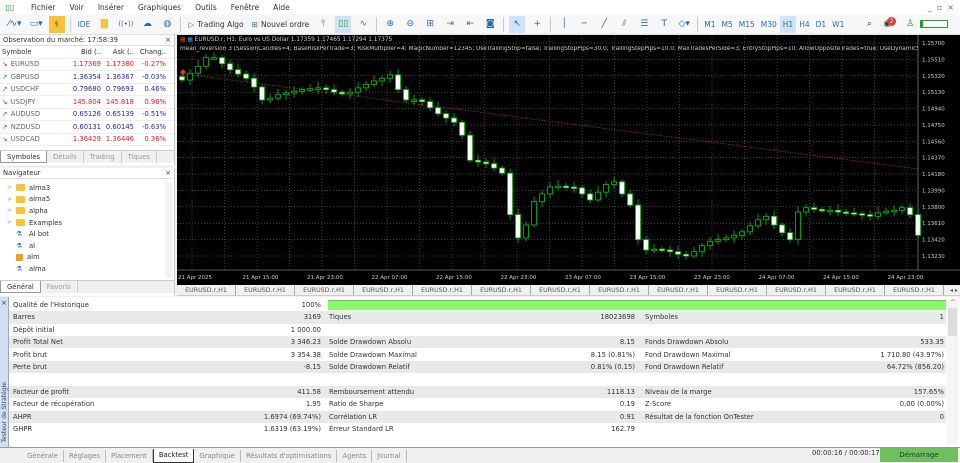 This screenshot has height=463, width=960. Describe the element at coordinates (410, 24) in the screenshot. I see `zoom-out-icon: ⊖` at that location.